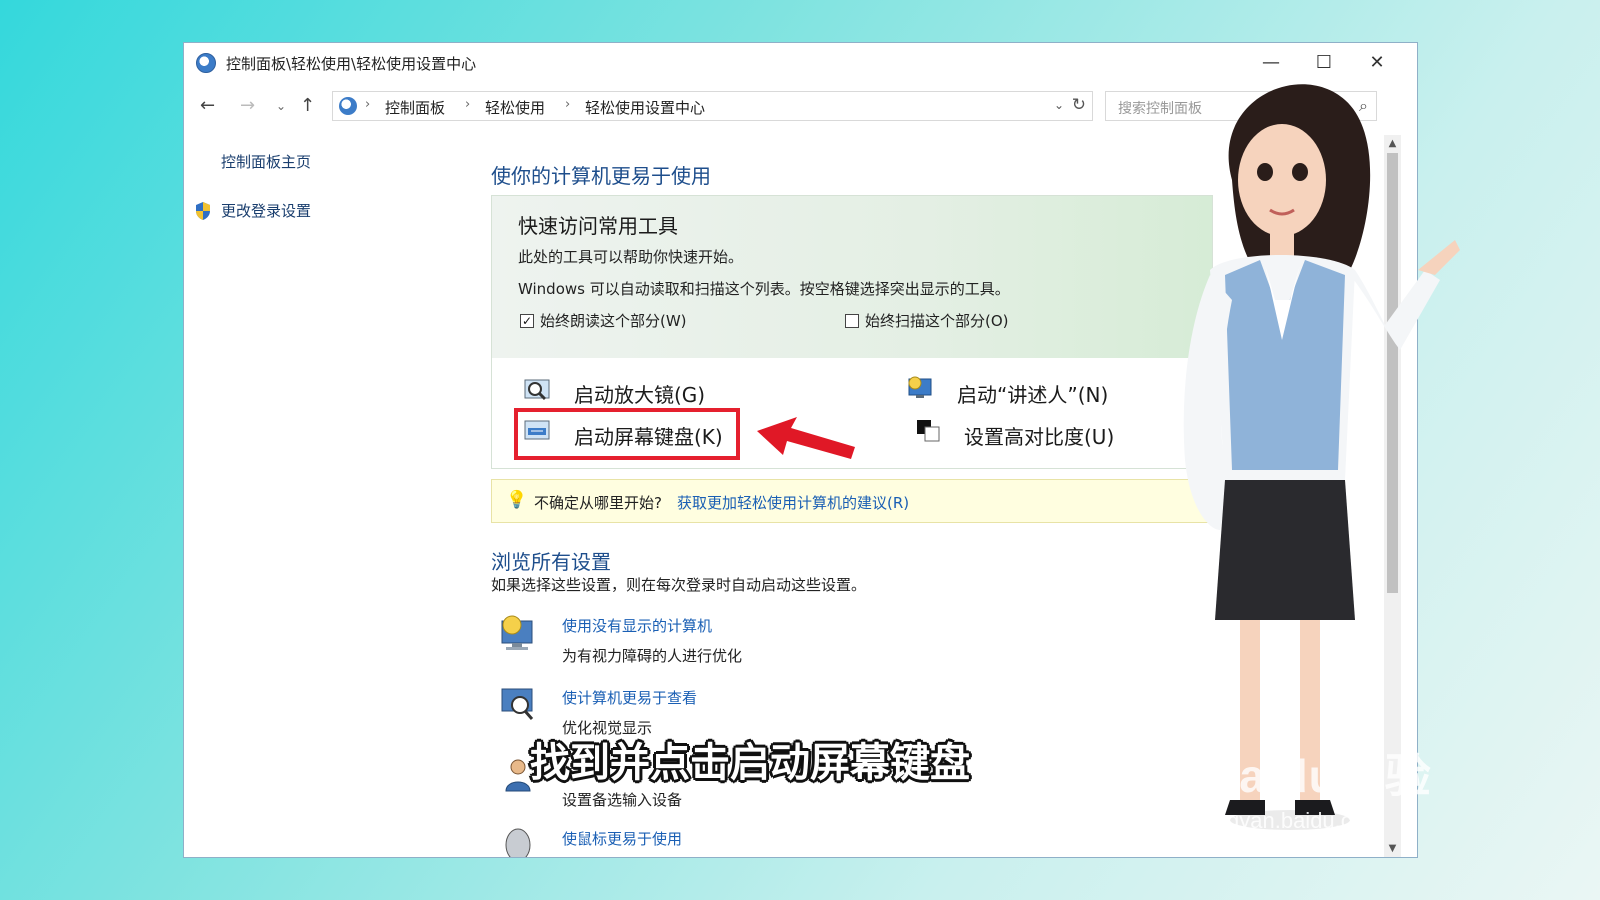 The height and width of the screenshot is (900, 1600). I want to click on back-button: ←, so click(207, 105).